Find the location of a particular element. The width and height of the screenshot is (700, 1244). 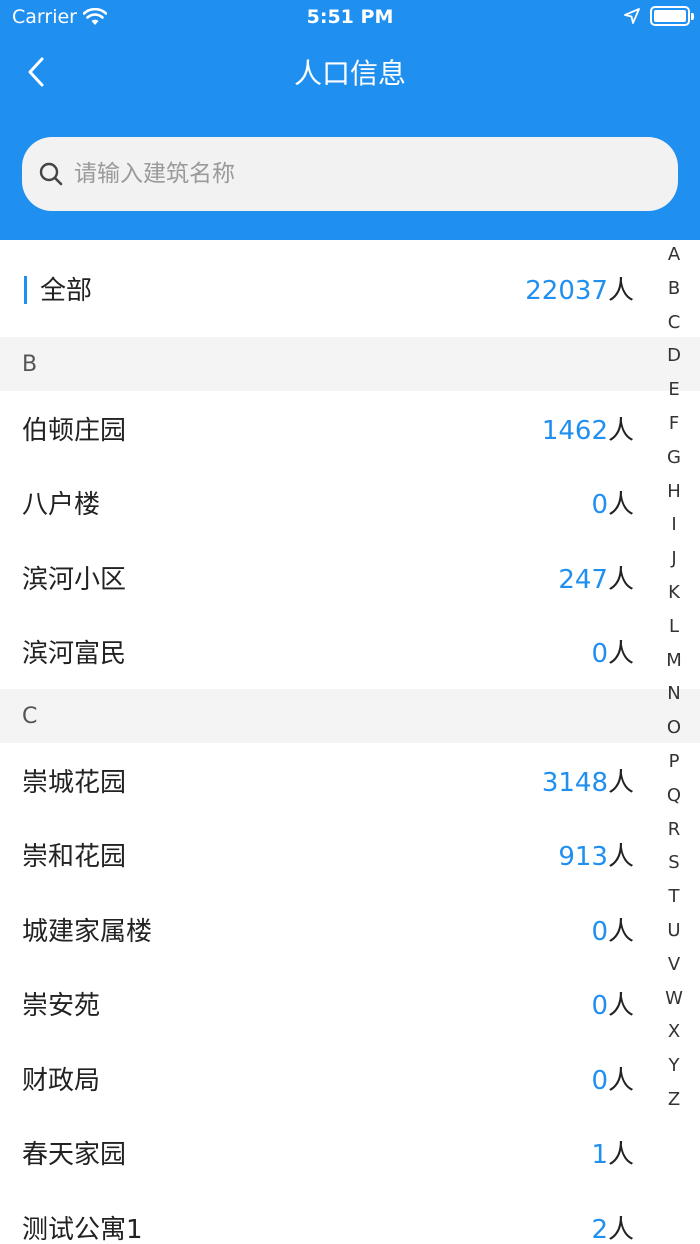

population-count: 3148 人 is located at coordinates (588, 780).